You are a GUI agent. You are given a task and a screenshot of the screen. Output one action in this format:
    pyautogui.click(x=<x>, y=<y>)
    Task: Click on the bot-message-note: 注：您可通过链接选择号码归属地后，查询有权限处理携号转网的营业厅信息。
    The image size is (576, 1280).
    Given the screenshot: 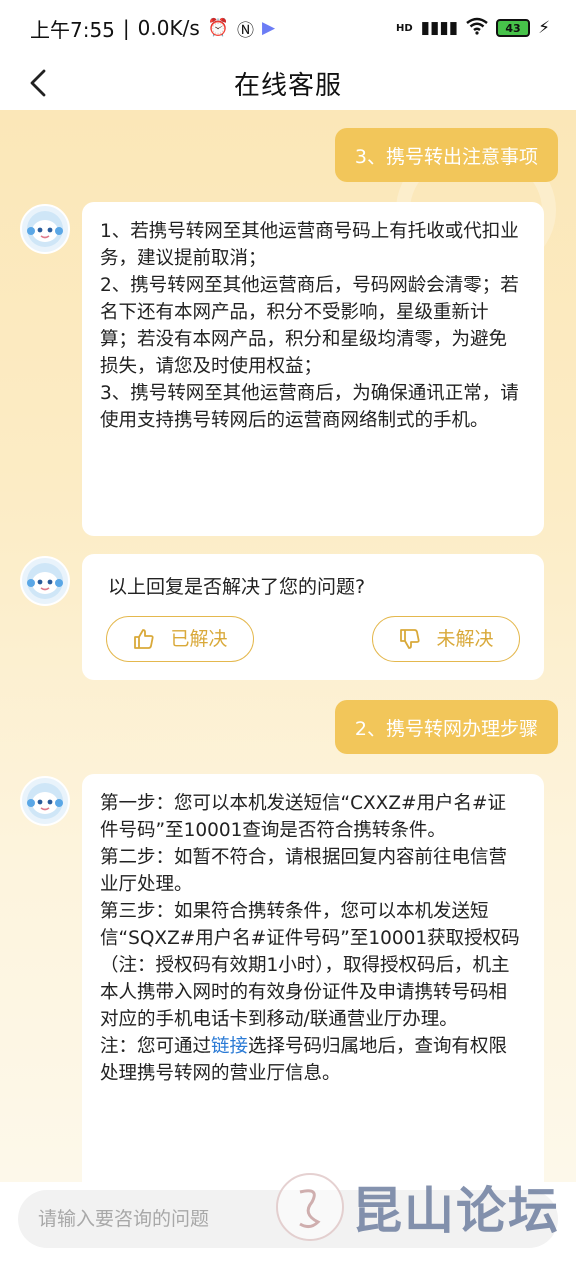 What is the action you would take?
    pyautogui.click(x=311, y=1060)
    